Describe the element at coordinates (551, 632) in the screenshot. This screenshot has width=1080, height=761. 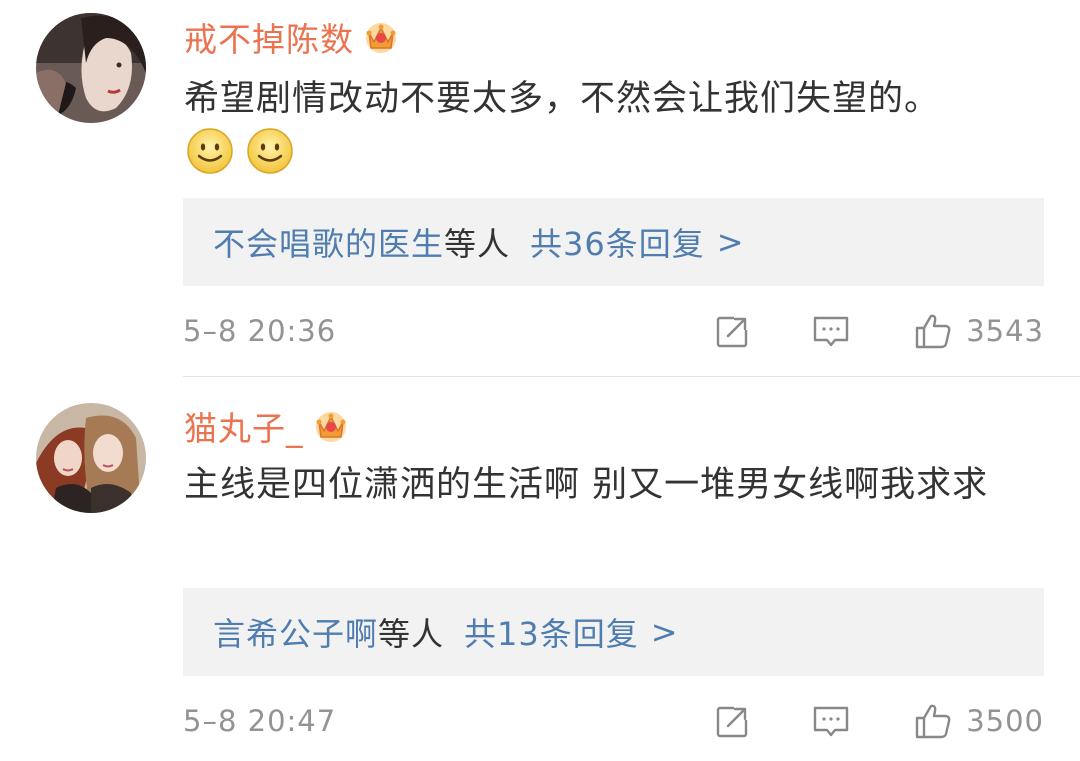
I see `reply-count-link: 共13条回复` at that location.